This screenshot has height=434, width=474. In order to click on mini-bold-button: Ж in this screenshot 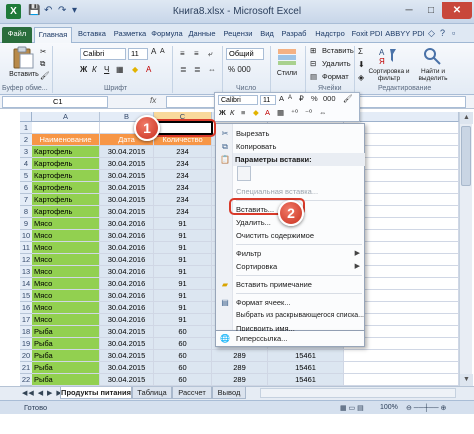, I will do `click(222, 112)`.